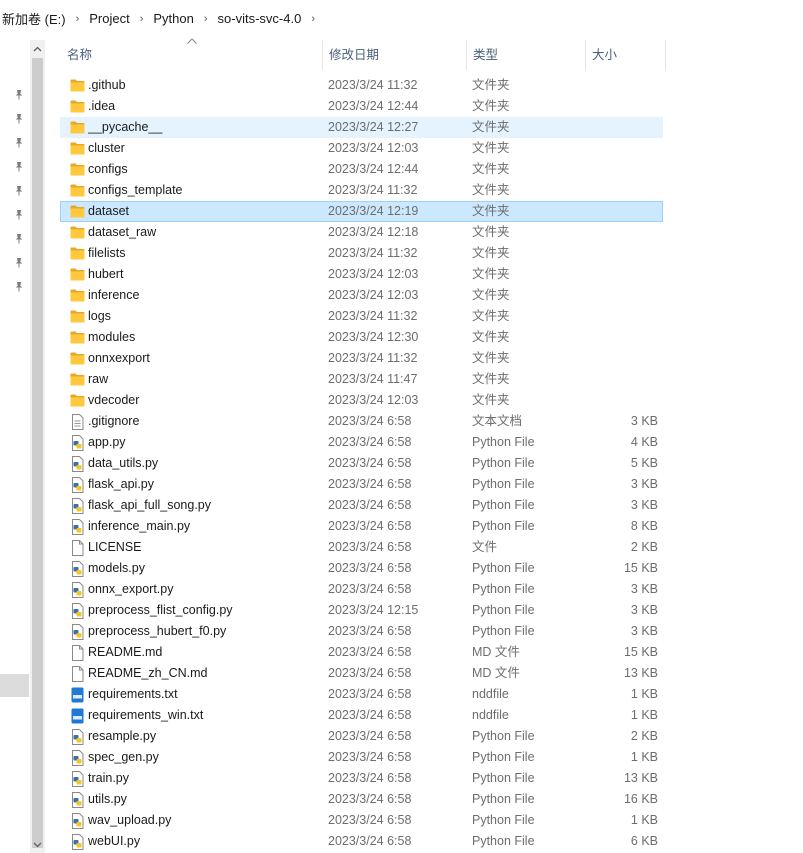 The image size is (803, 853). What do you see at coordinates (102, 106) in the screenshot?
I see `file-name: .idea` at bounding box center [102, 106].